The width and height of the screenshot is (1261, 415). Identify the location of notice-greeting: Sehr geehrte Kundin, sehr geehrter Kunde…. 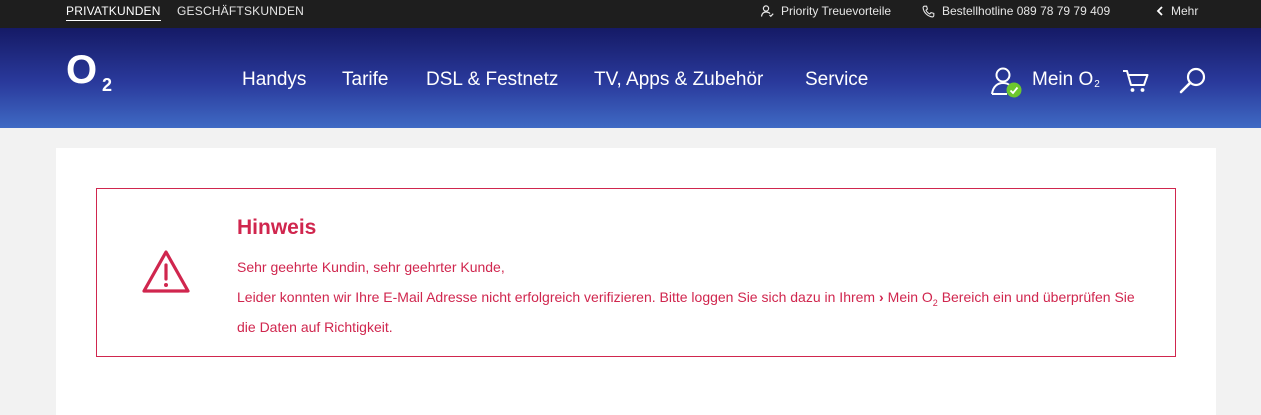
(371, 267).